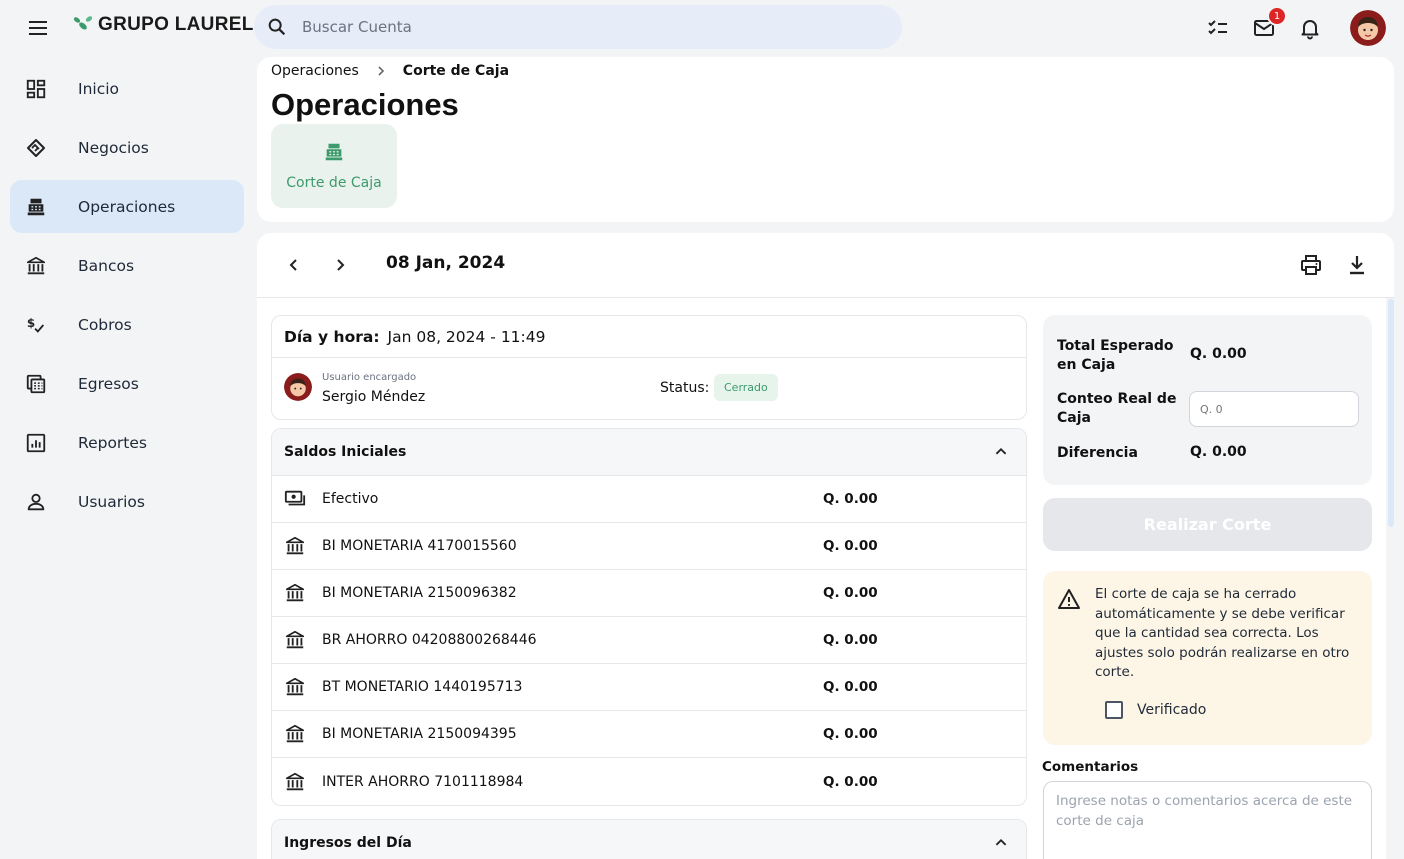  I want to click on status-badge: Cerrado, so click(746, 387).